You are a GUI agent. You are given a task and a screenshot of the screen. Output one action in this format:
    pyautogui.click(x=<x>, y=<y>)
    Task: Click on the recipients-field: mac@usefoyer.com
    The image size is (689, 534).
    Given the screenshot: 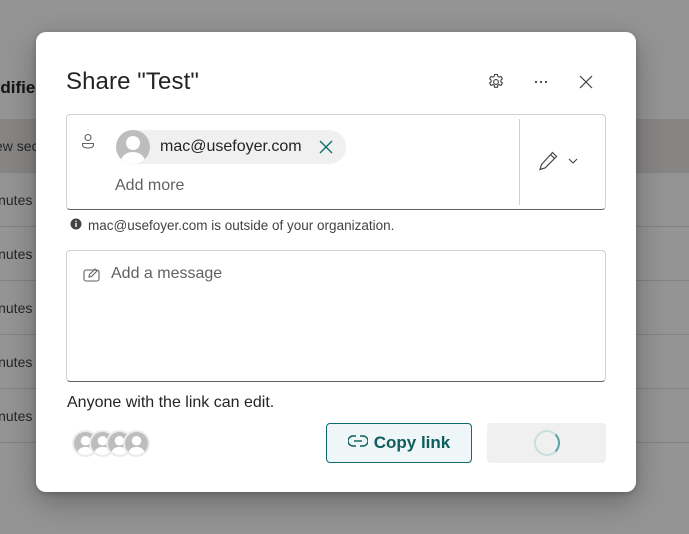 What is the action you would take?
    pyautogui.click(x=336, y=162)
    